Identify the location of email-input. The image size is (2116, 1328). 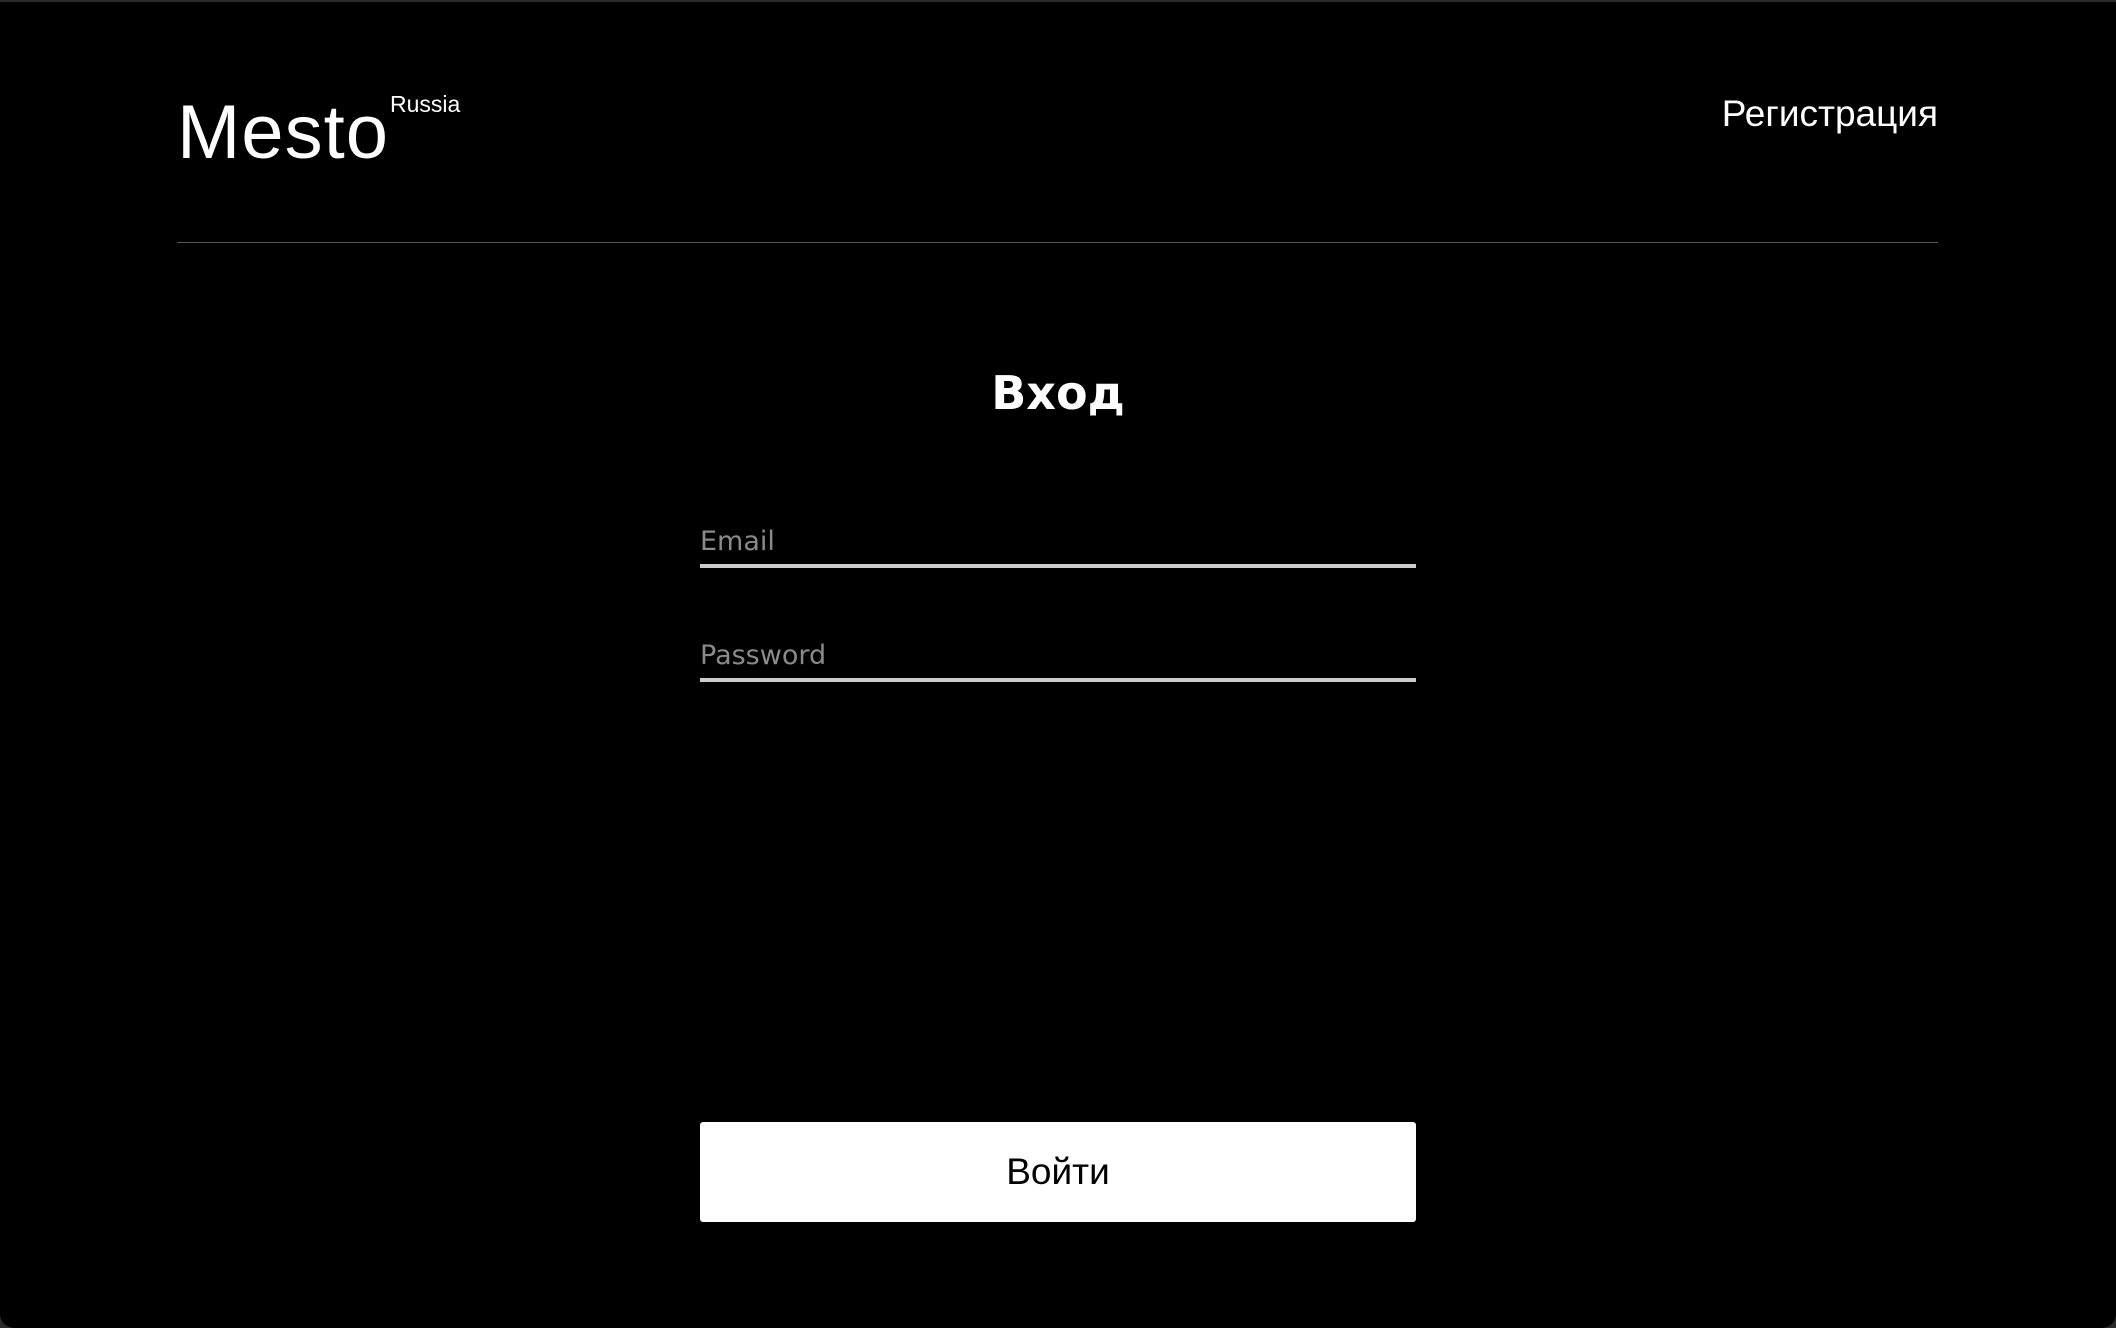
(1058, 544).